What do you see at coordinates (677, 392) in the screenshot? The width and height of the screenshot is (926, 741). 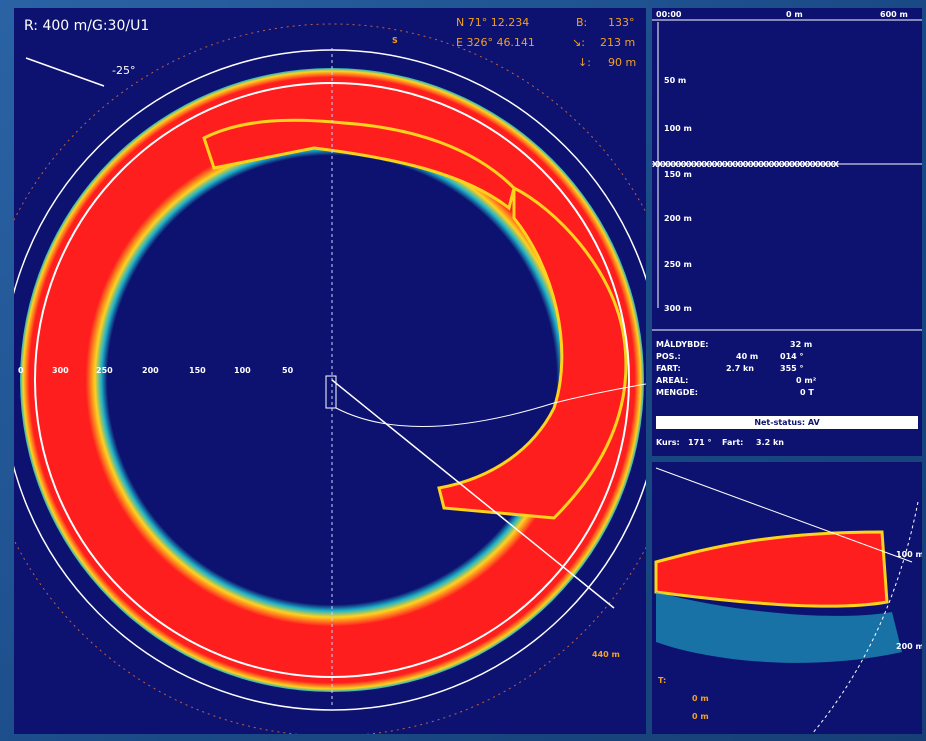 I see `mengde-label: MENGDE:` at bounding box center [677, 392].